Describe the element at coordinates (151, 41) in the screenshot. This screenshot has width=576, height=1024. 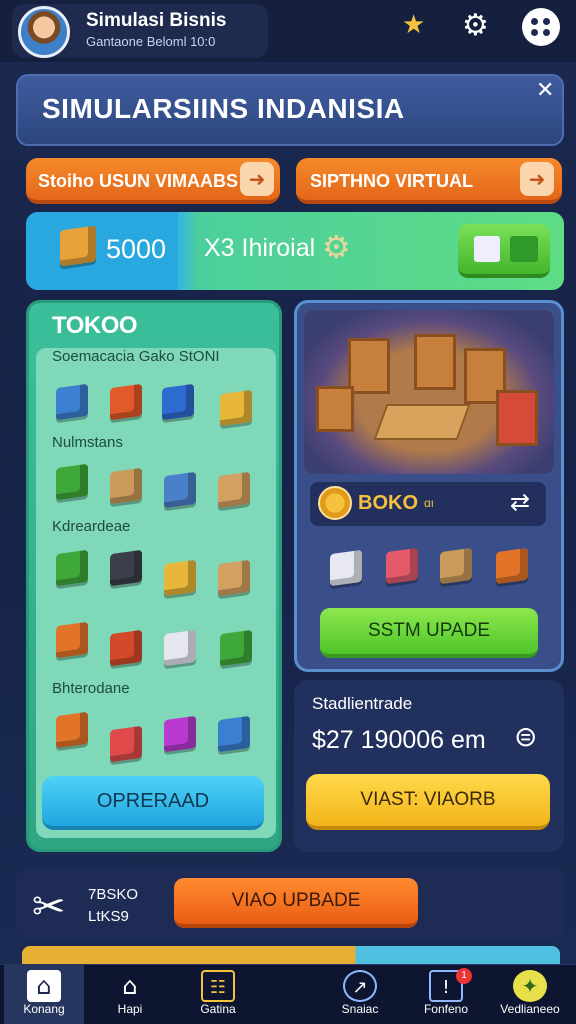
I see `app-subtitle: Gantaone Beloml 10:0` at that location.